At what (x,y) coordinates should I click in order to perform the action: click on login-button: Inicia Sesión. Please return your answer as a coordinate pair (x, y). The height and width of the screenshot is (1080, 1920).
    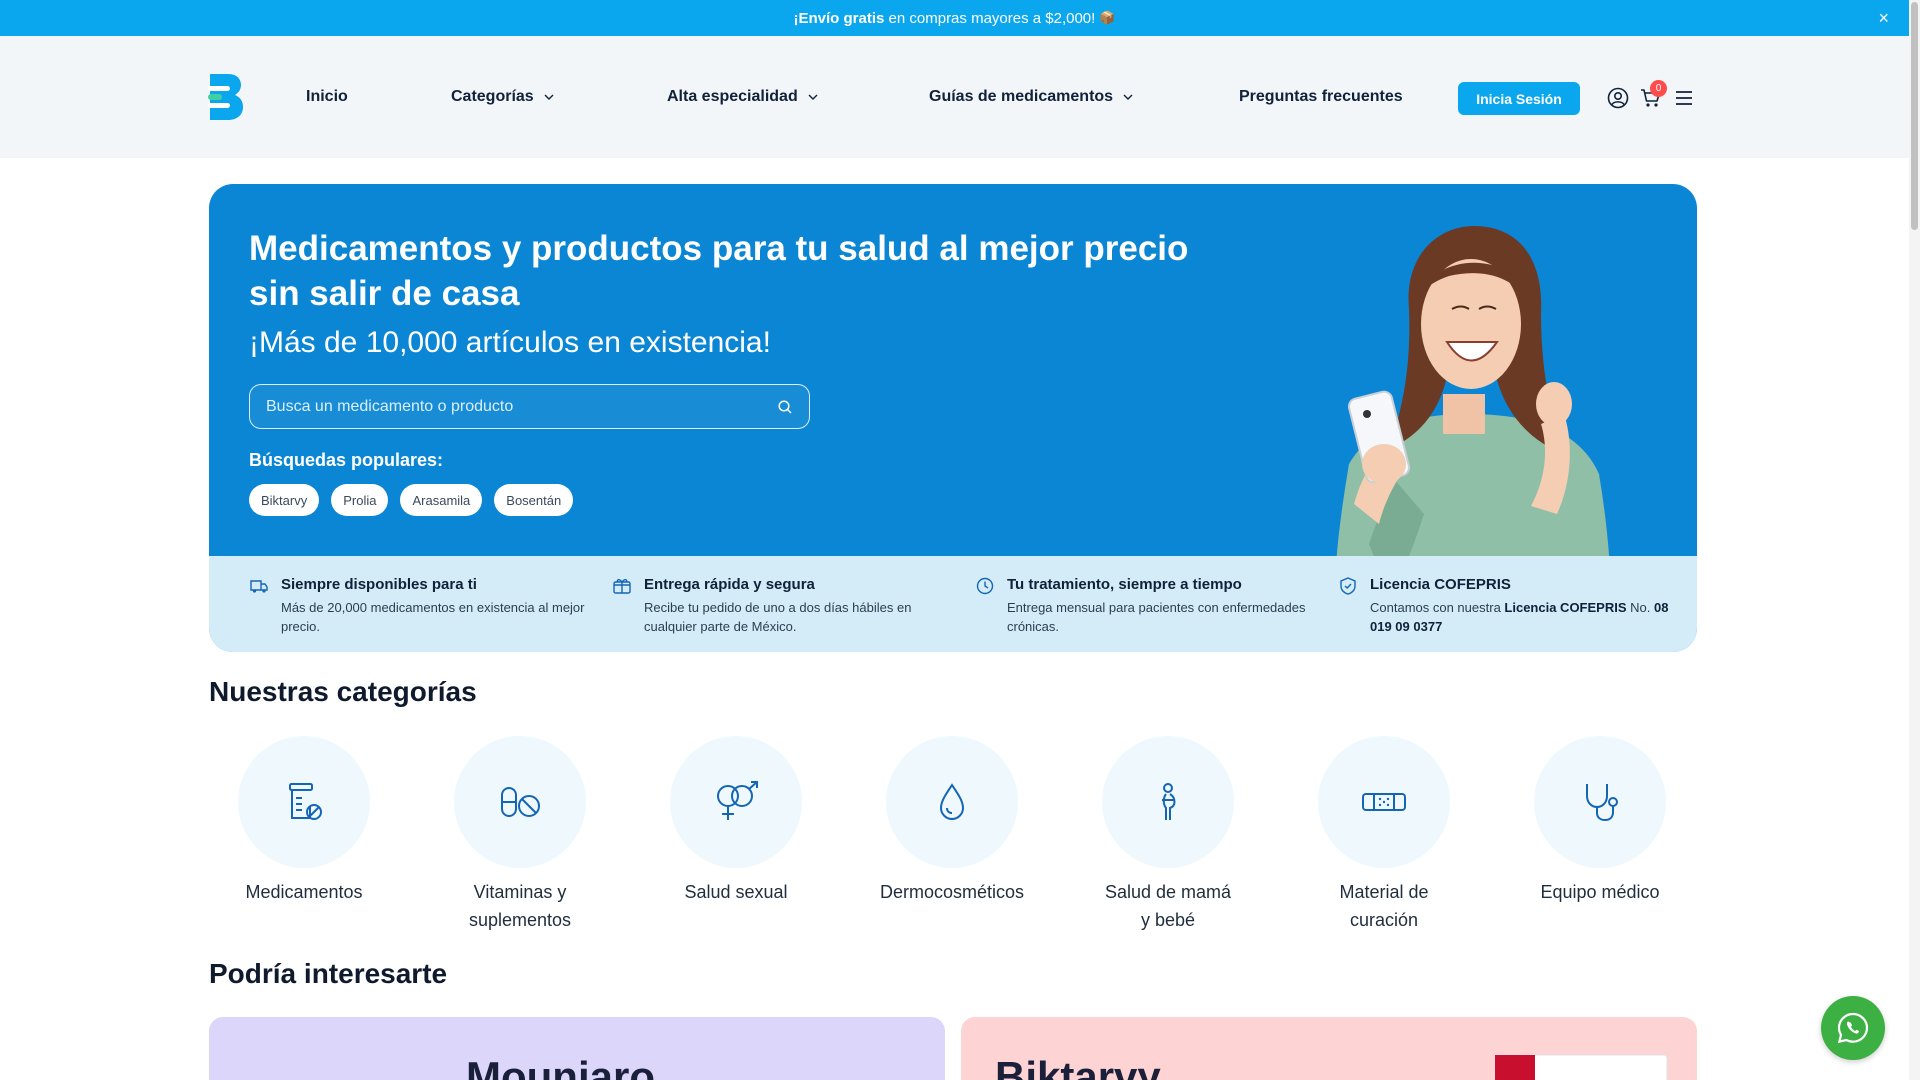
    Looking at the image, I should click on (1519, 98).